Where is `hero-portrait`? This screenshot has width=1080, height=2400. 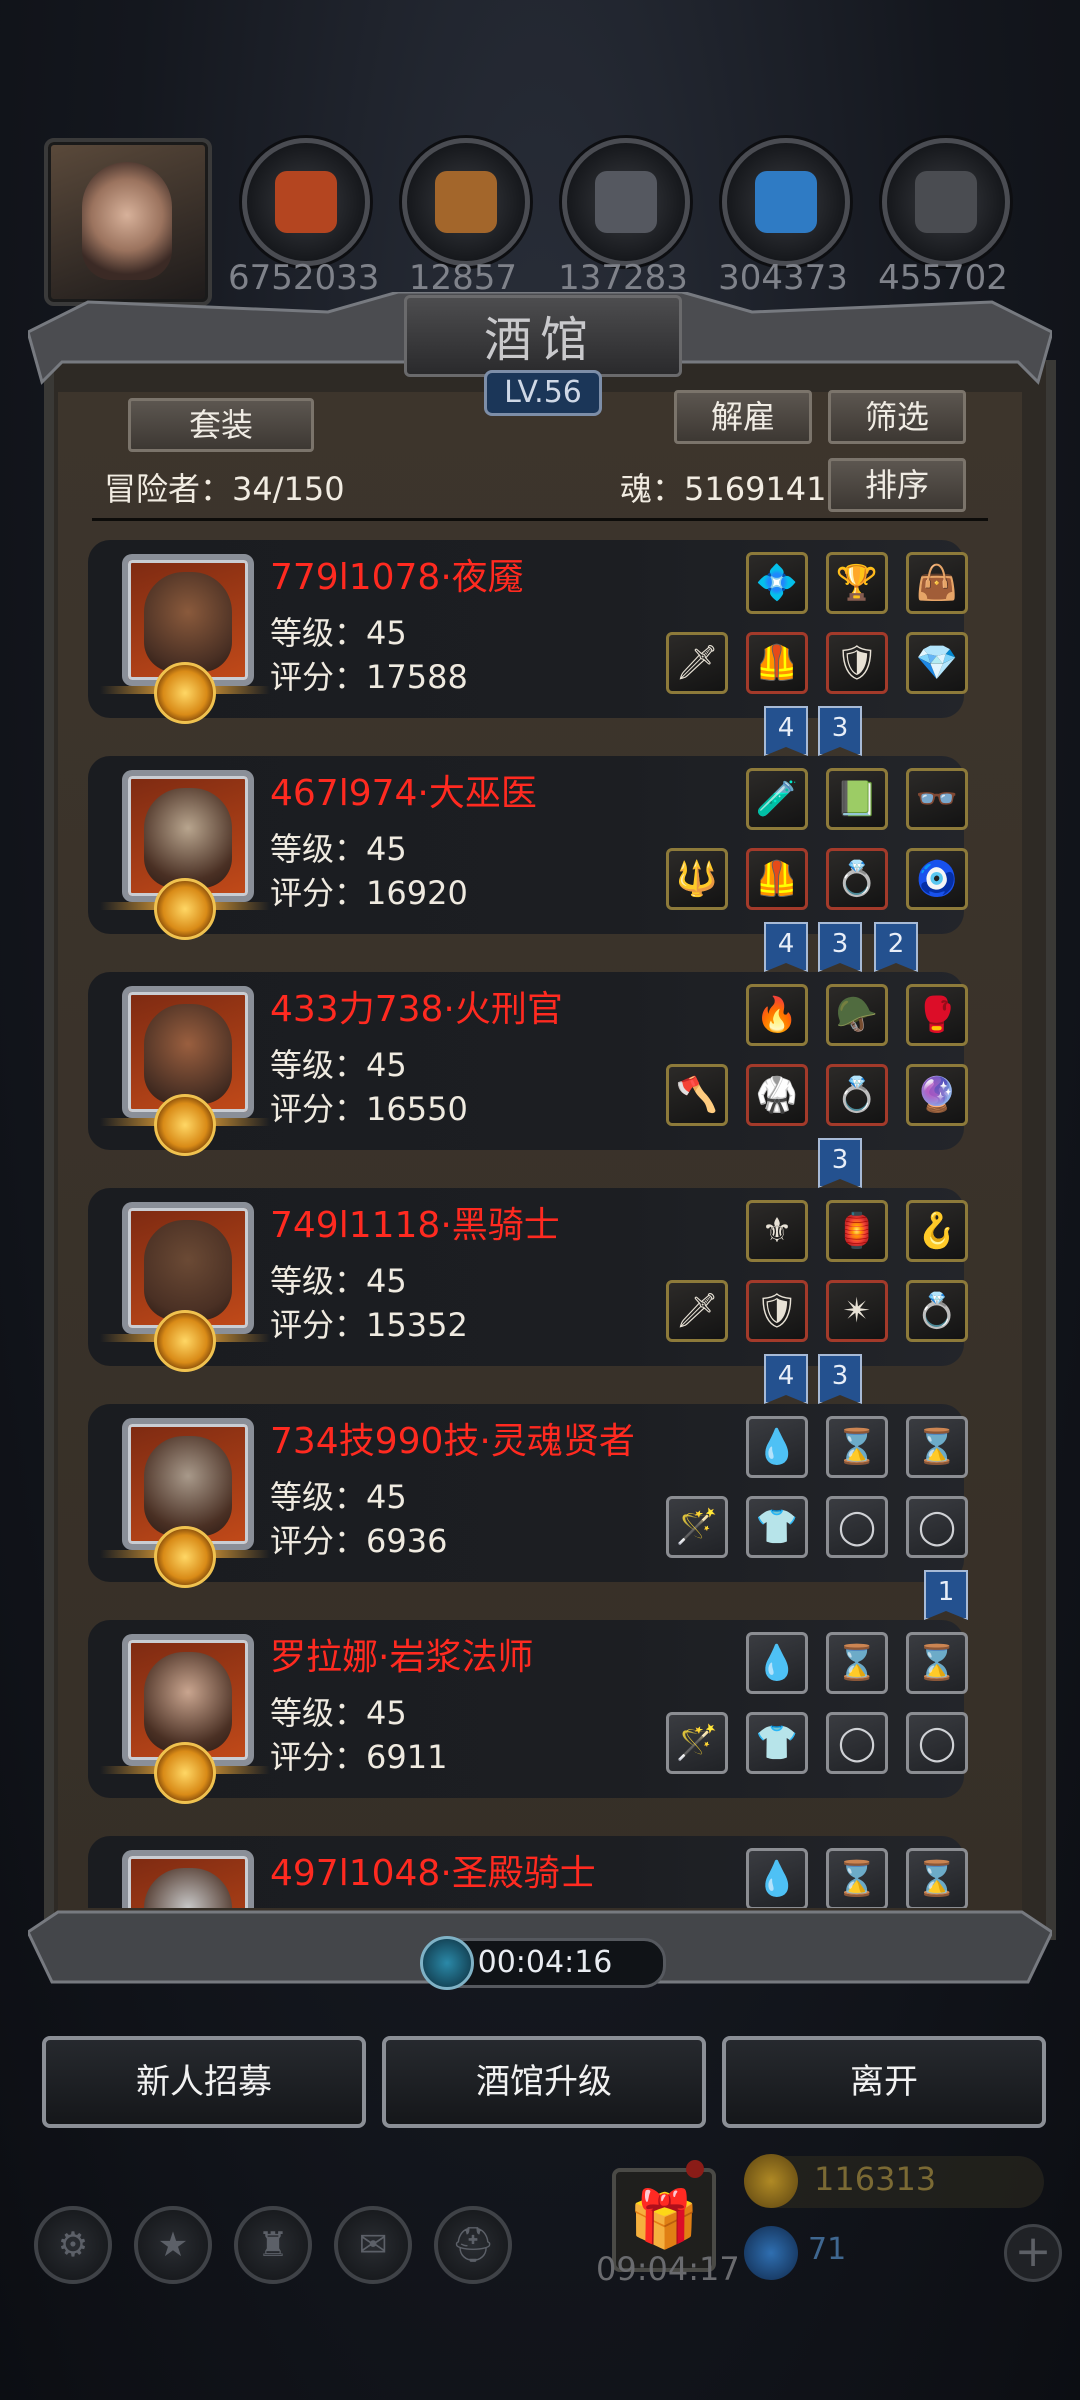 hero-portrait is located at coordinates (188, 1879).